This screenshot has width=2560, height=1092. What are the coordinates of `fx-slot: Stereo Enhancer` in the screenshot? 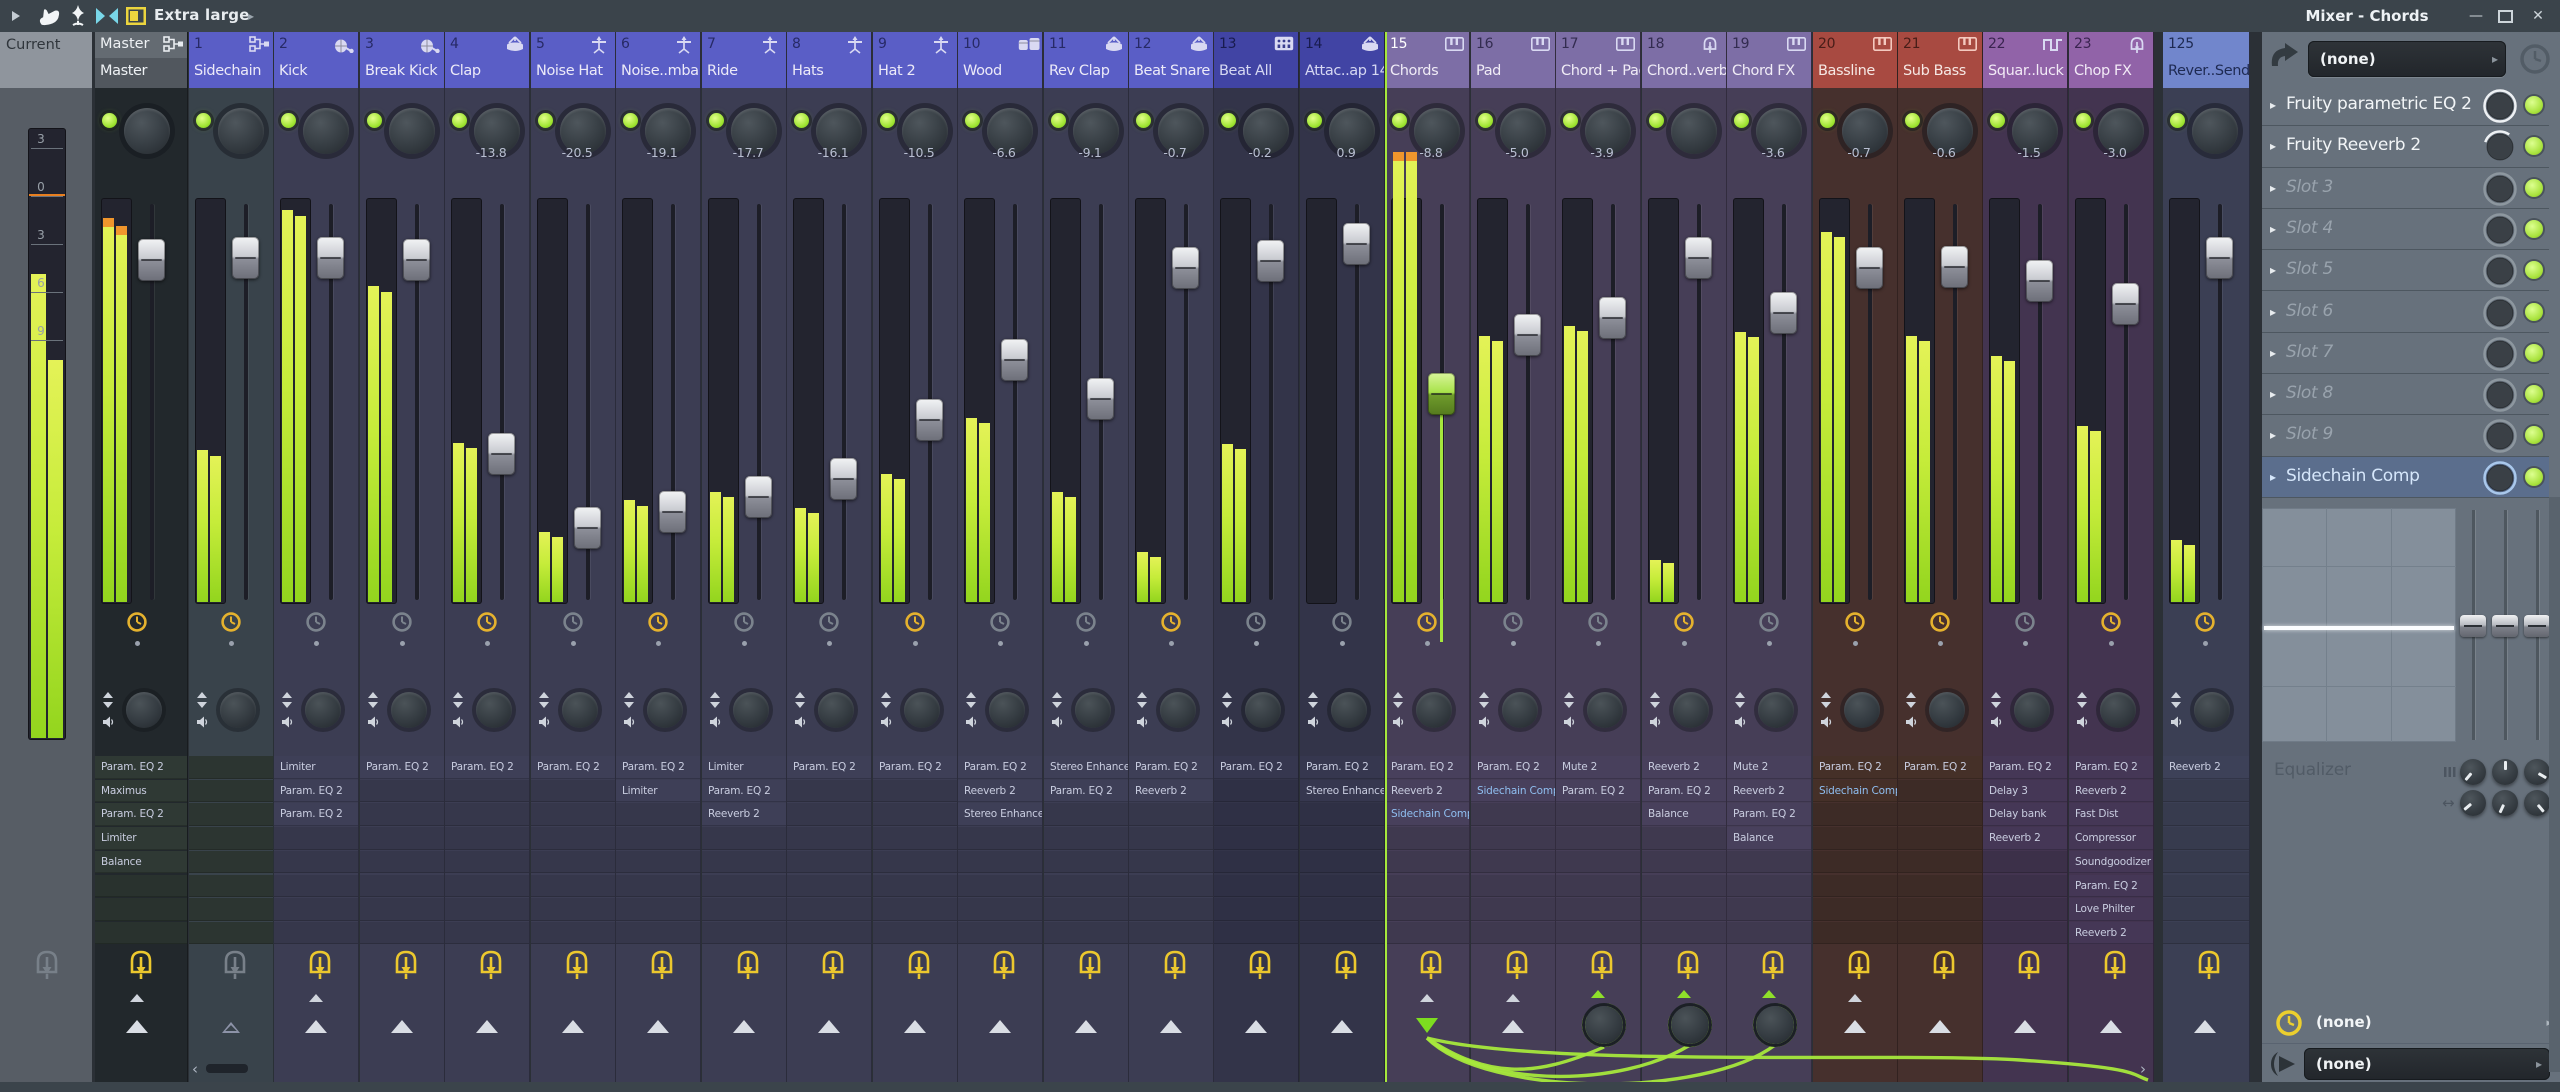 It's located at (1342, 791).